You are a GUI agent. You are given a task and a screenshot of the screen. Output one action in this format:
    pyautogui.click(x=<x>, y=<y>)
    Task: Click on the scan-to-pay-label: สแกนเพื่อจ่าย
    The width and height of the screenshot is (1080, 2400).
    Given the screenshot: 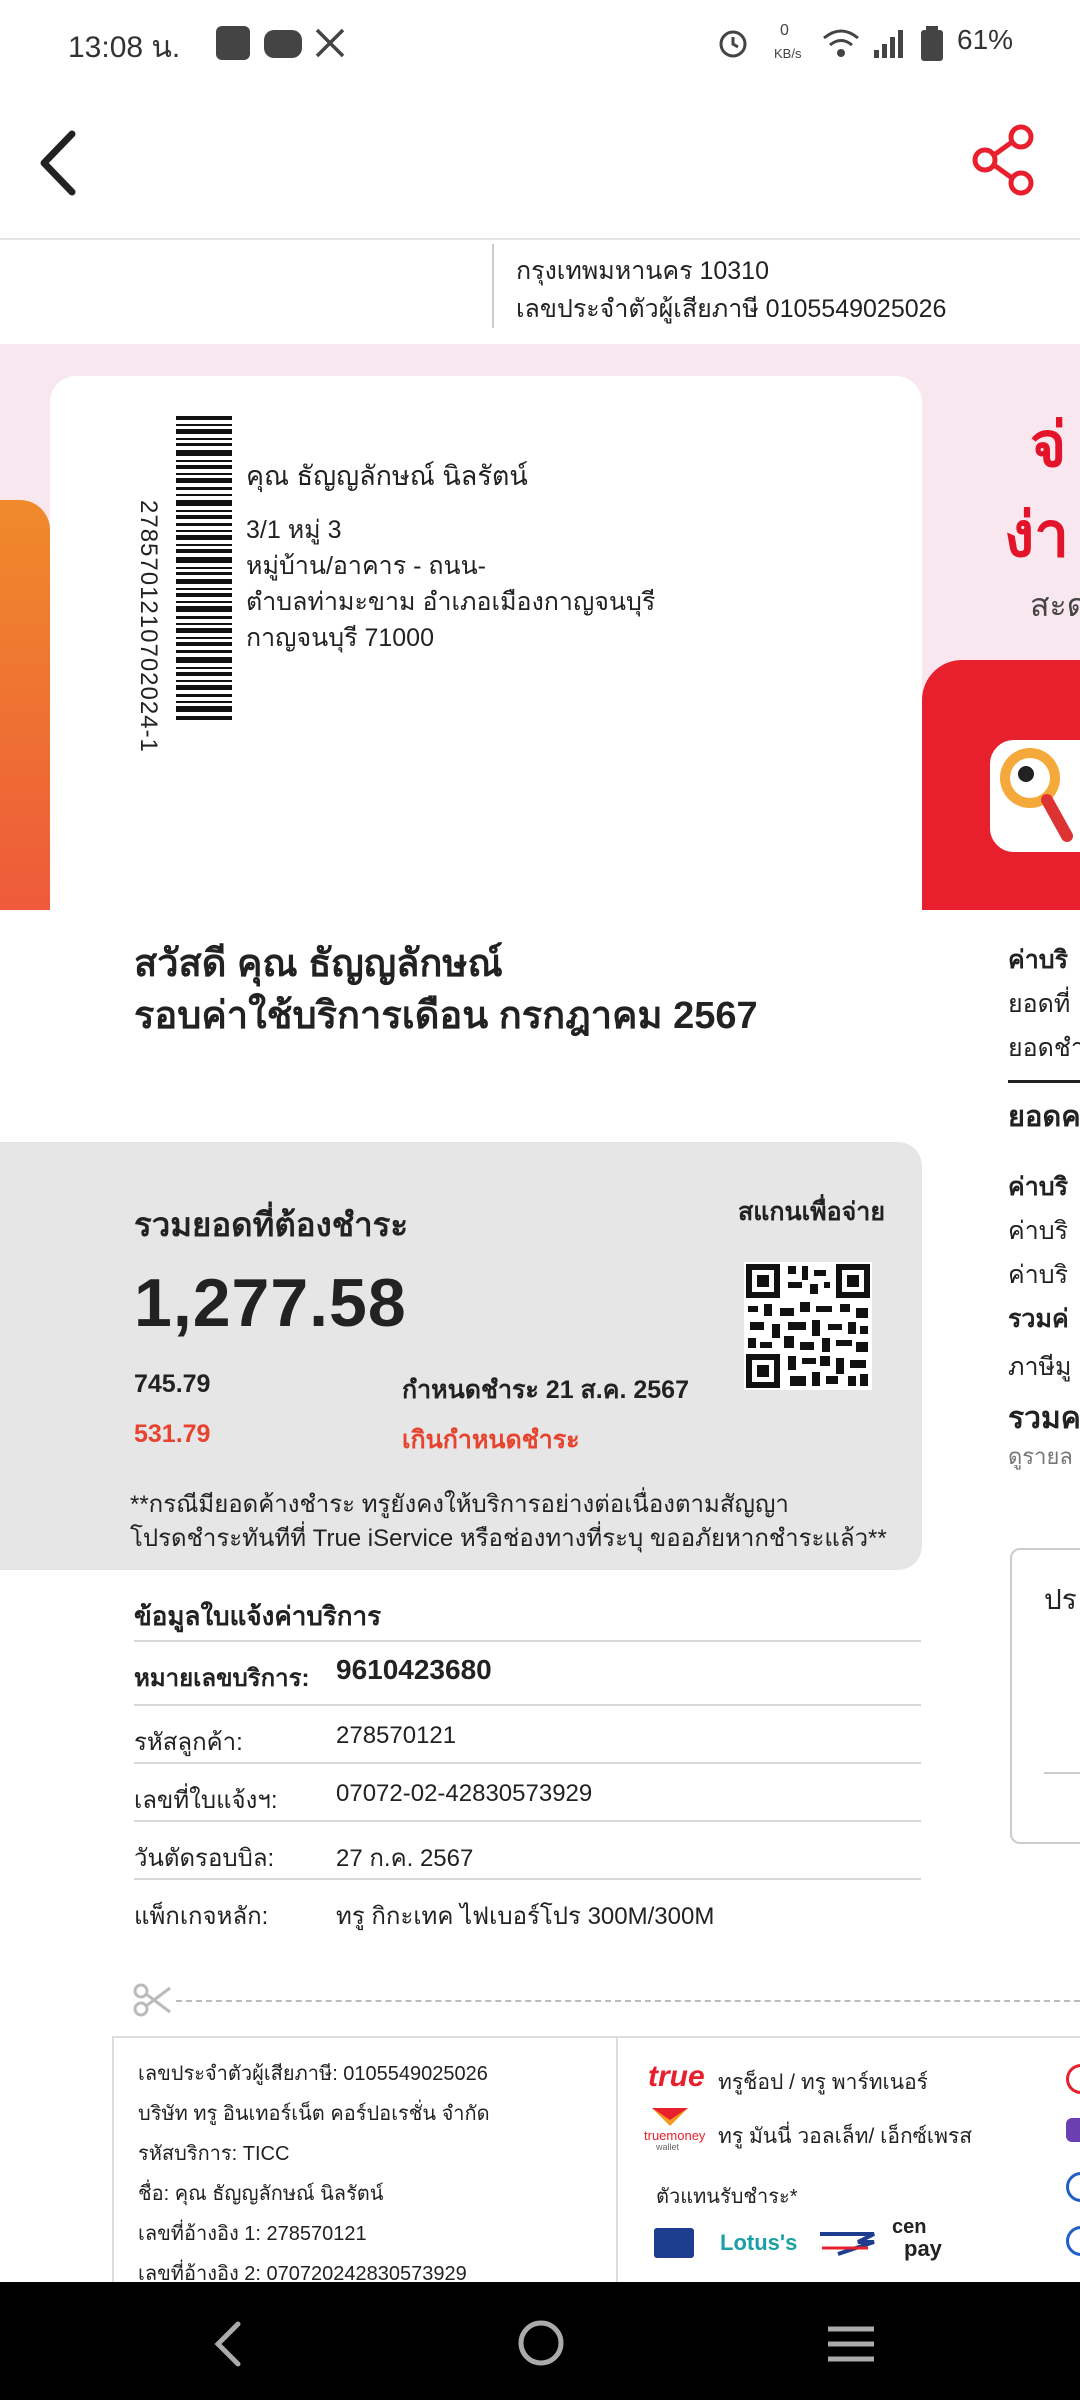 What is the action you would take?
    pyautogui.click(x=811, y=1212)
    